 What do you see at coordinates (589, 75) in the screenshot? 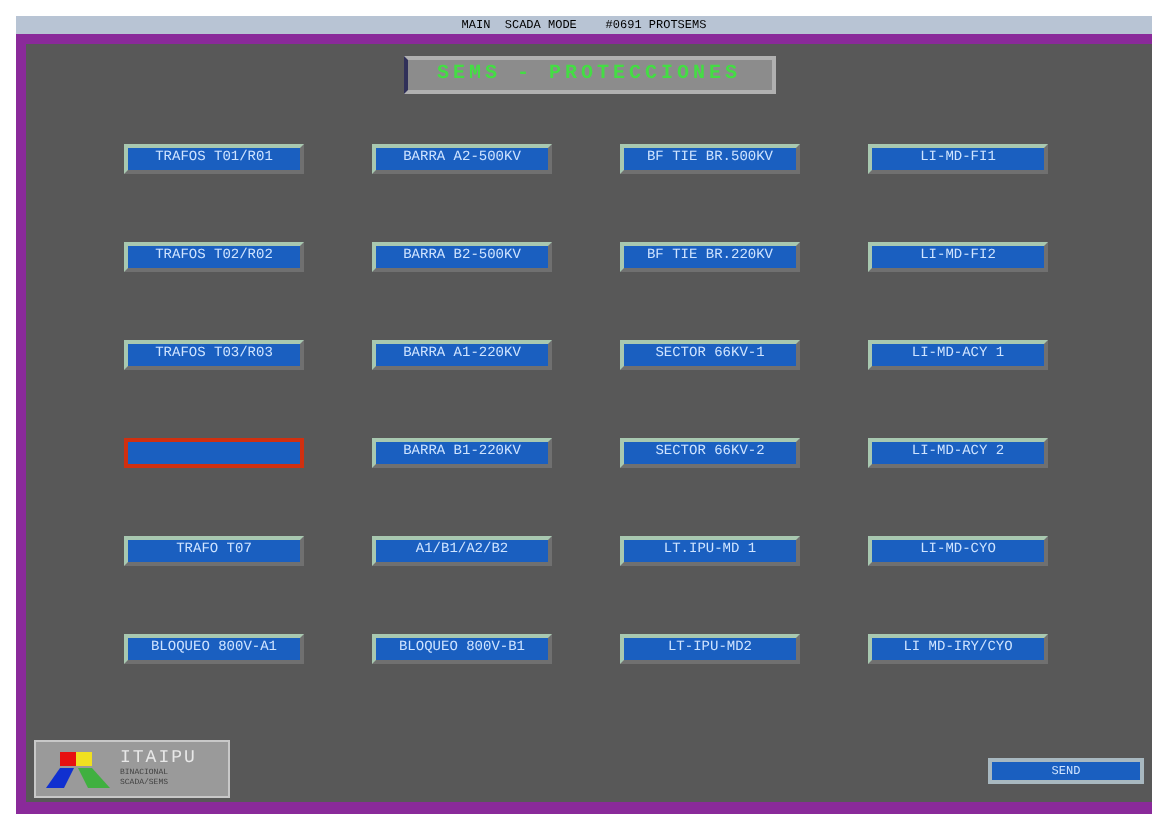
I see `screen-title: SEMS - PROTECCIONES` at bounding box center [589, 75].